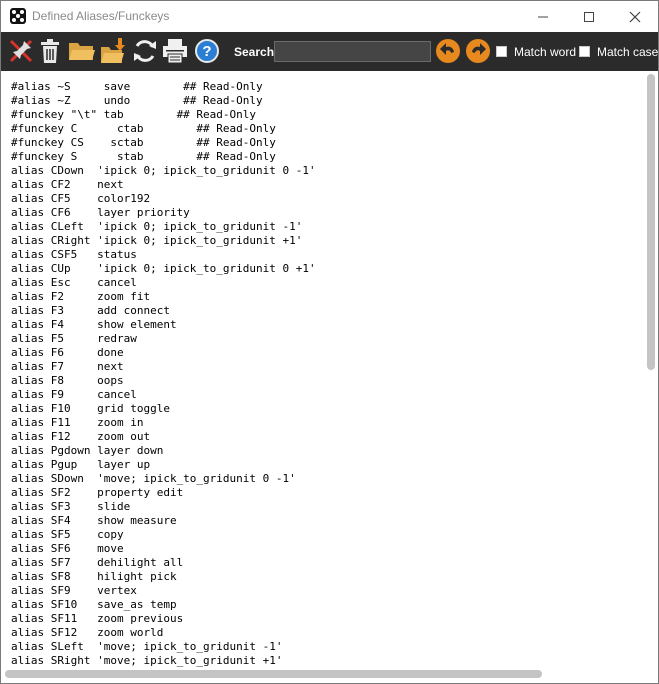  Describe the element at coordinates (74, 282) in the screenshot. I see `alias-line: alias Esc cancel` at that location.